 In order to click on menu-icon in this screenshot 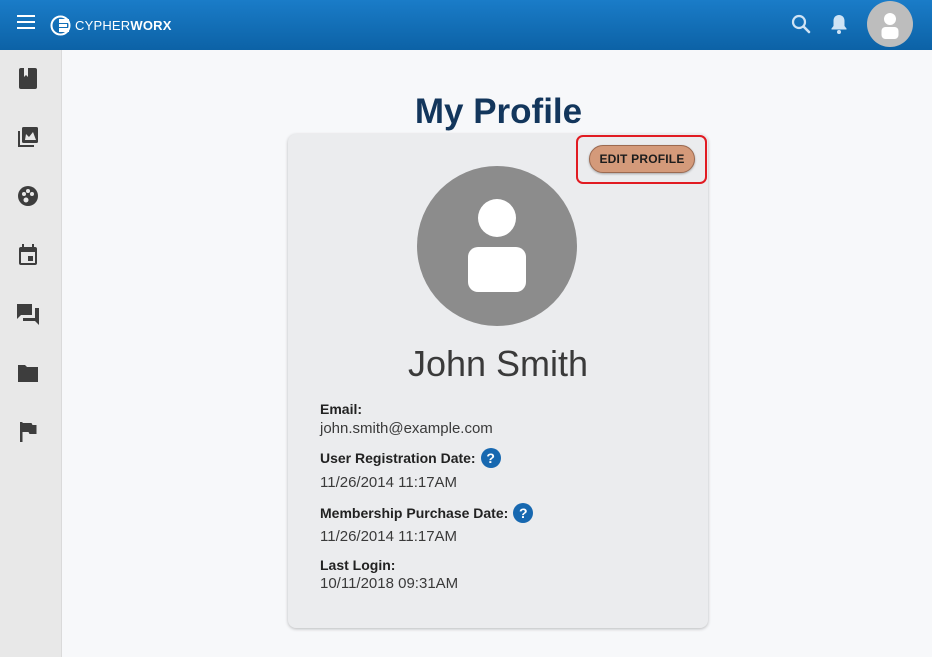, I will do `click(27, 23)`.